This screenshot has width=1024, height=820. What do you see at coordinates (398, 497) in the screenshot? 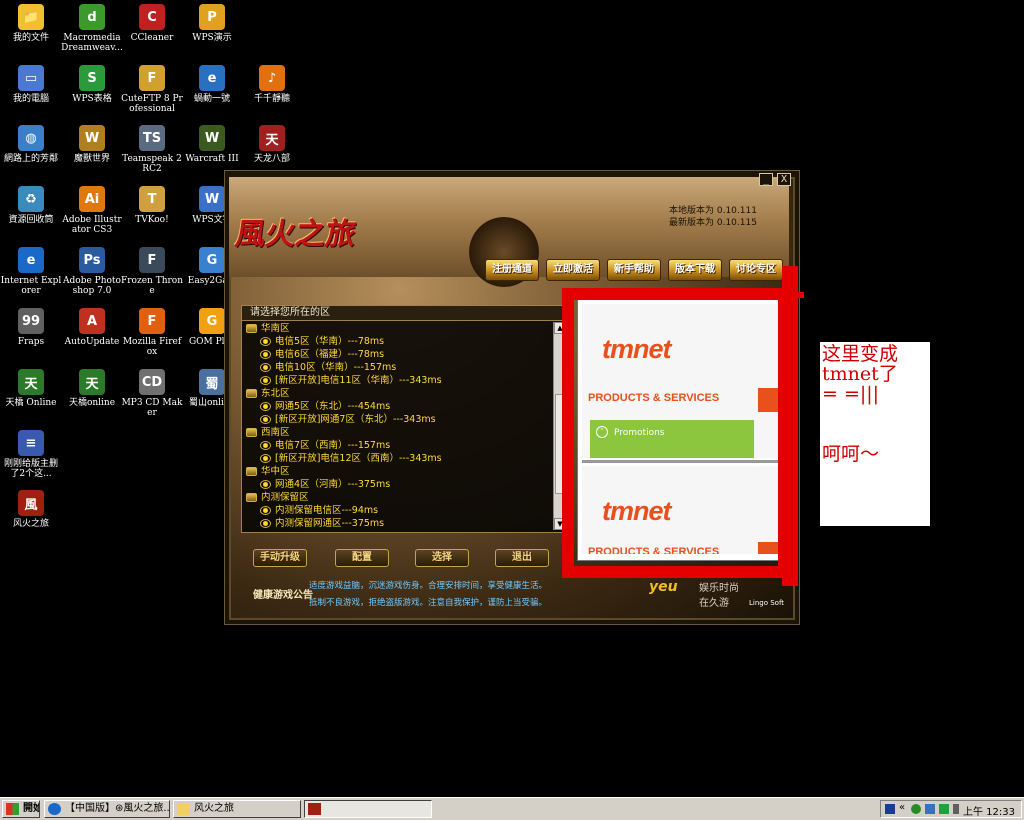
I see `server-region: 内测保留区` at bounding box center [398, 497].